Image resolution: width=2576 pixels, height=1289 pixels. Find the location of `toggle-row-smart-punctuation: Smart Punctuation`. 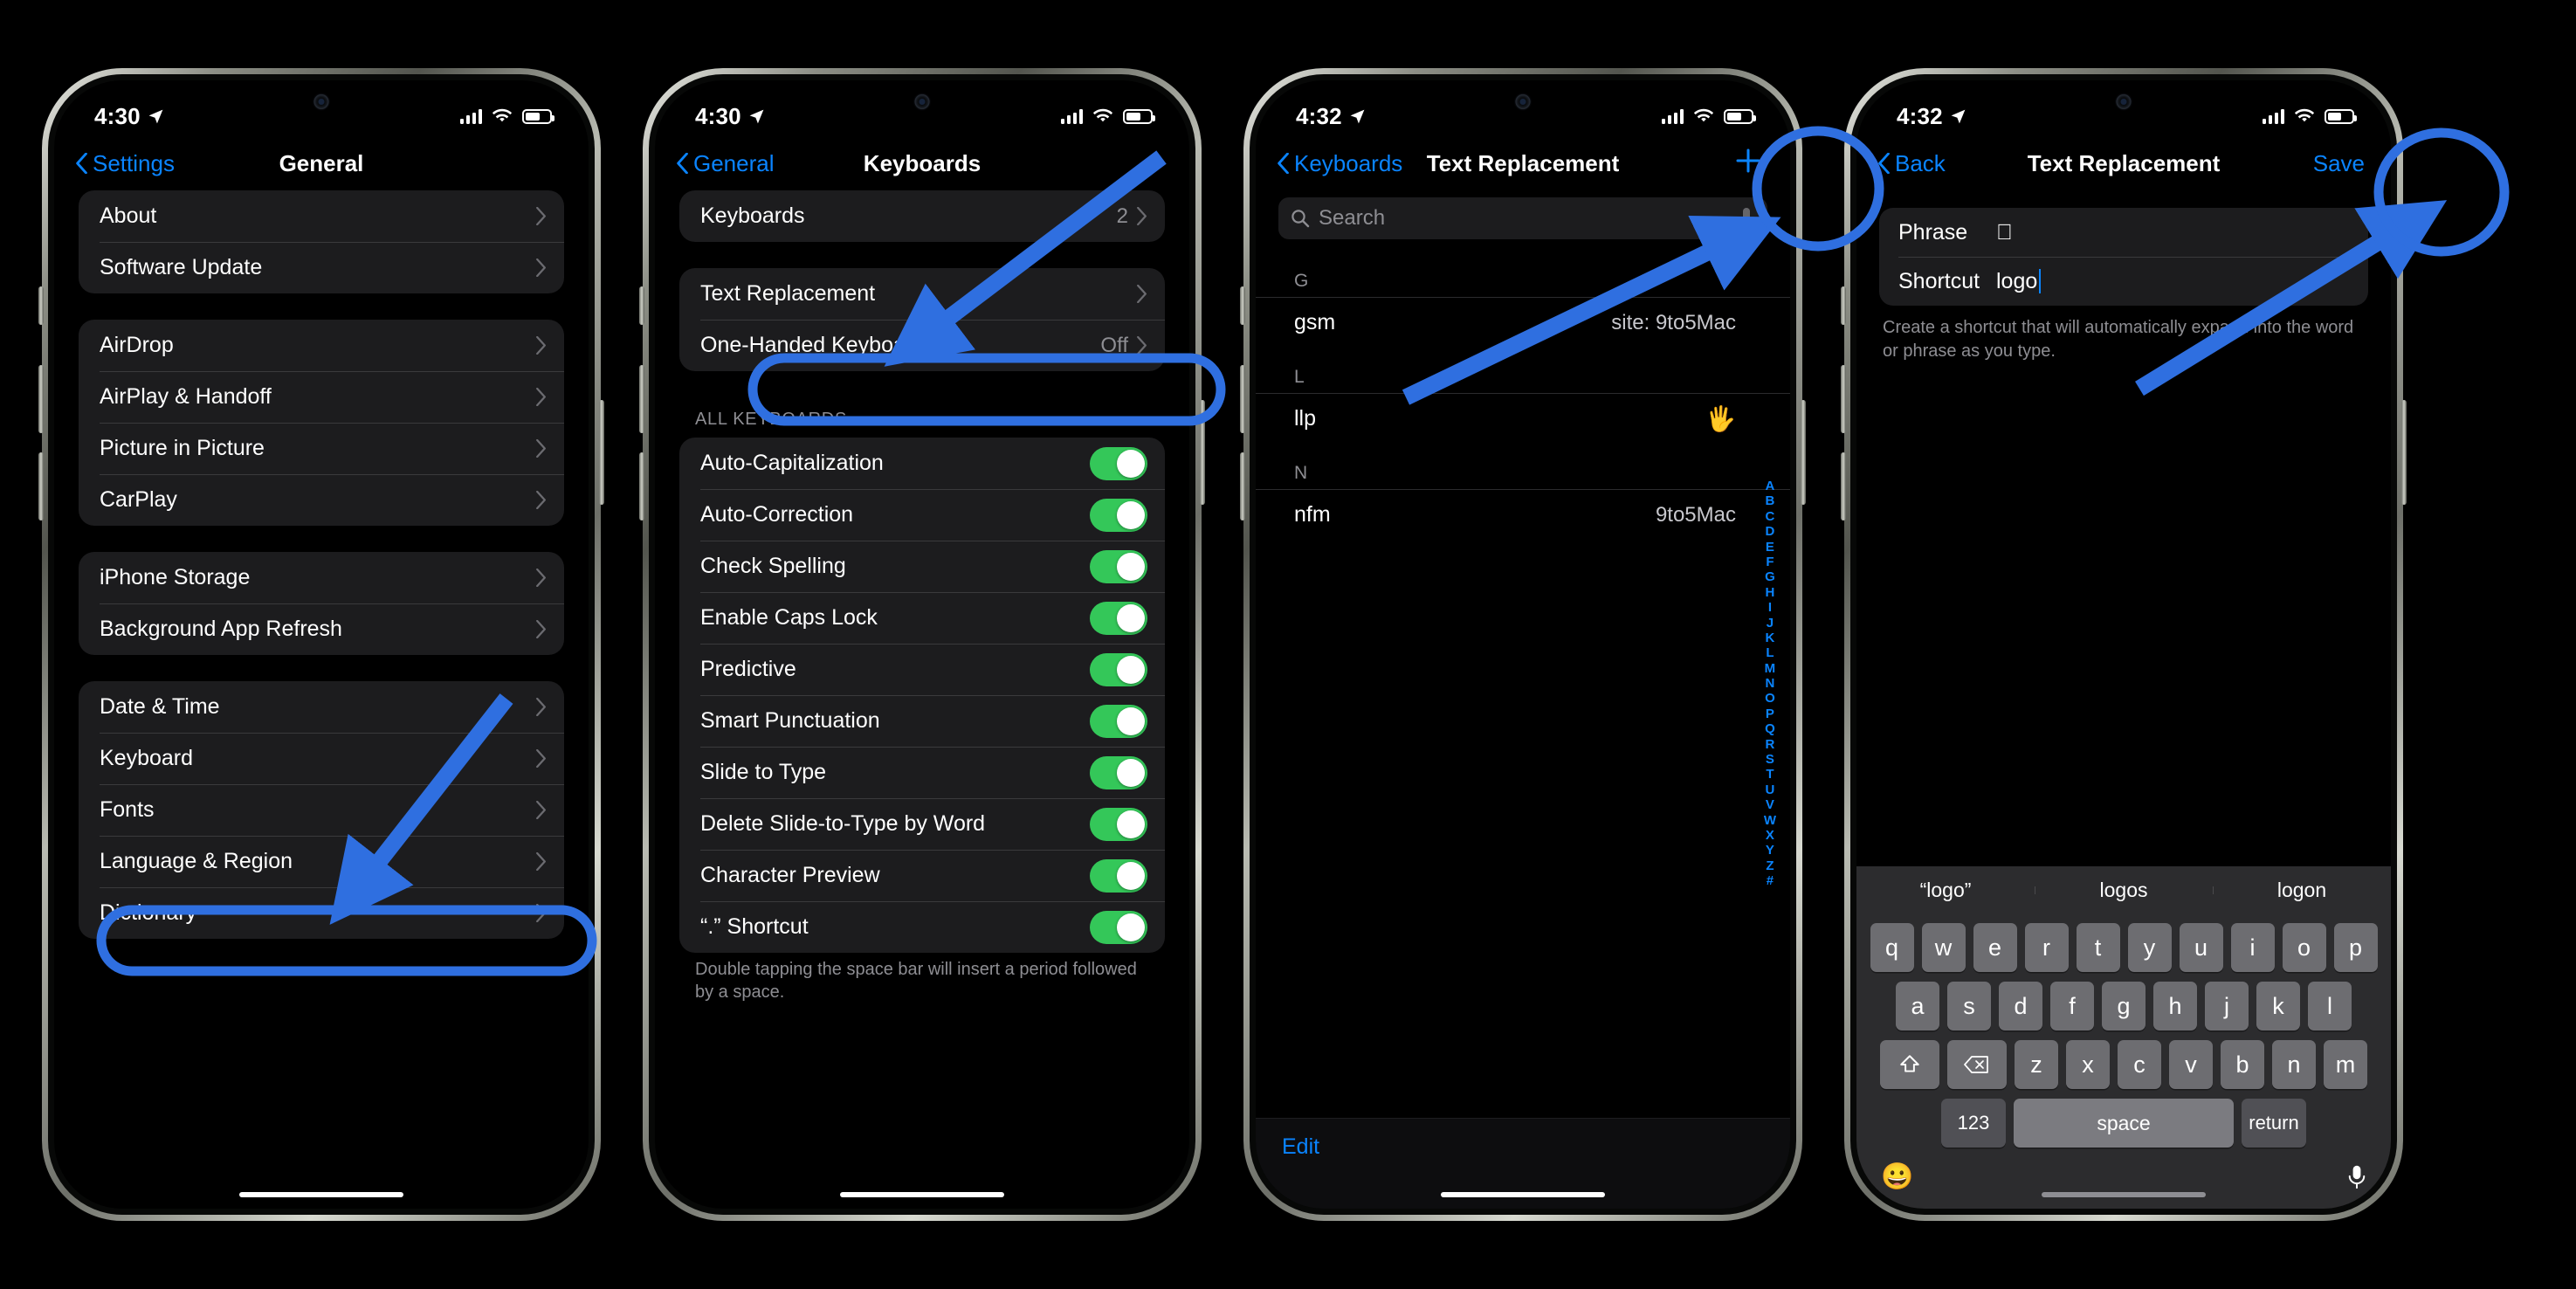

toggle-row-smart-punctuation: Smart Punctuation is located at coordinates (922, 721).